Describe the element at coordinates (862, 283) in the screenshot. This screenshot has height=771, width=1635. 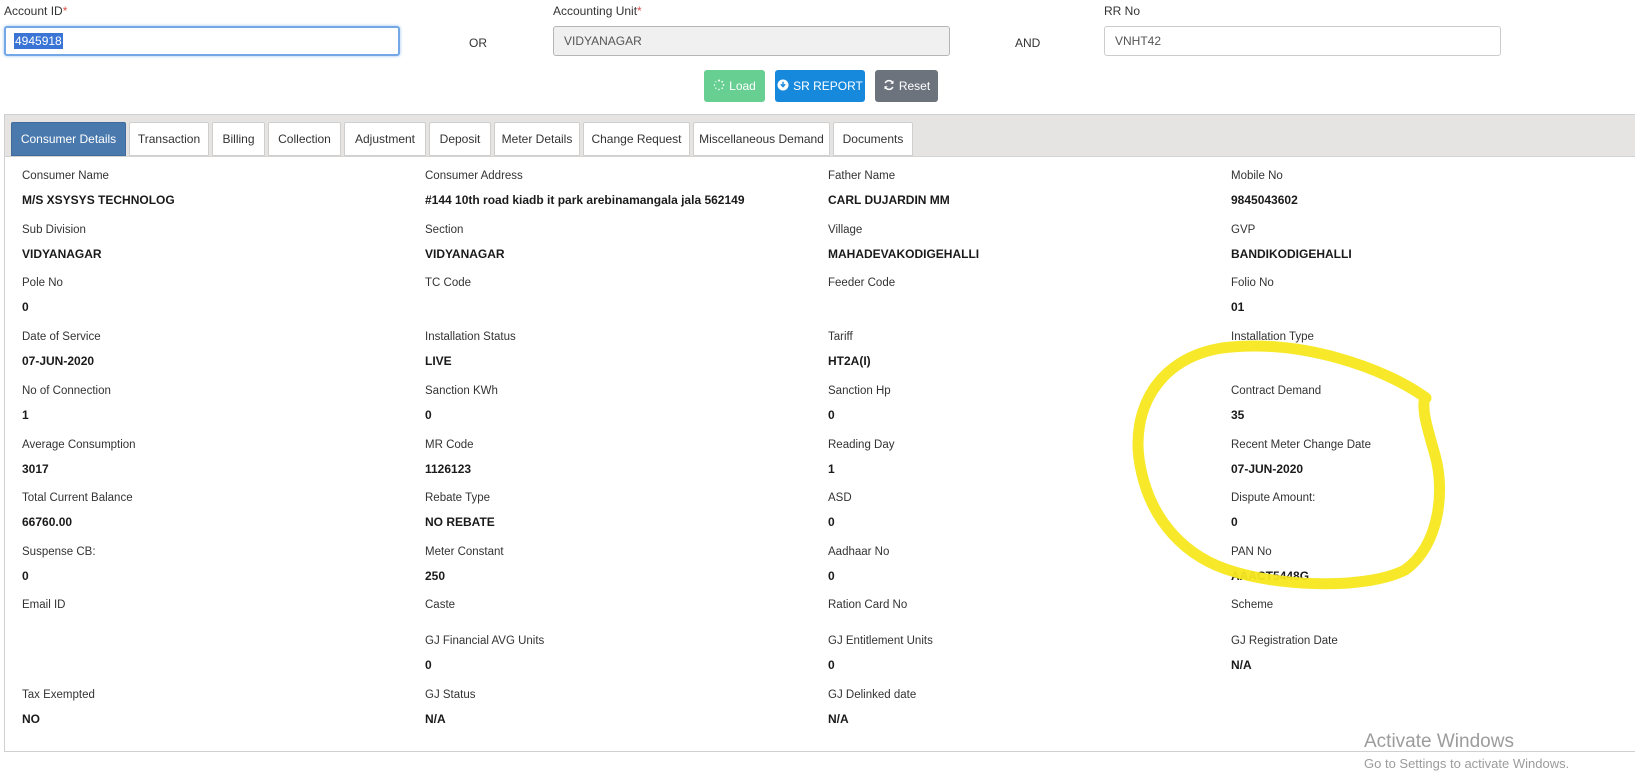
I see `feeder-code-label: Feeder Code` at that location.